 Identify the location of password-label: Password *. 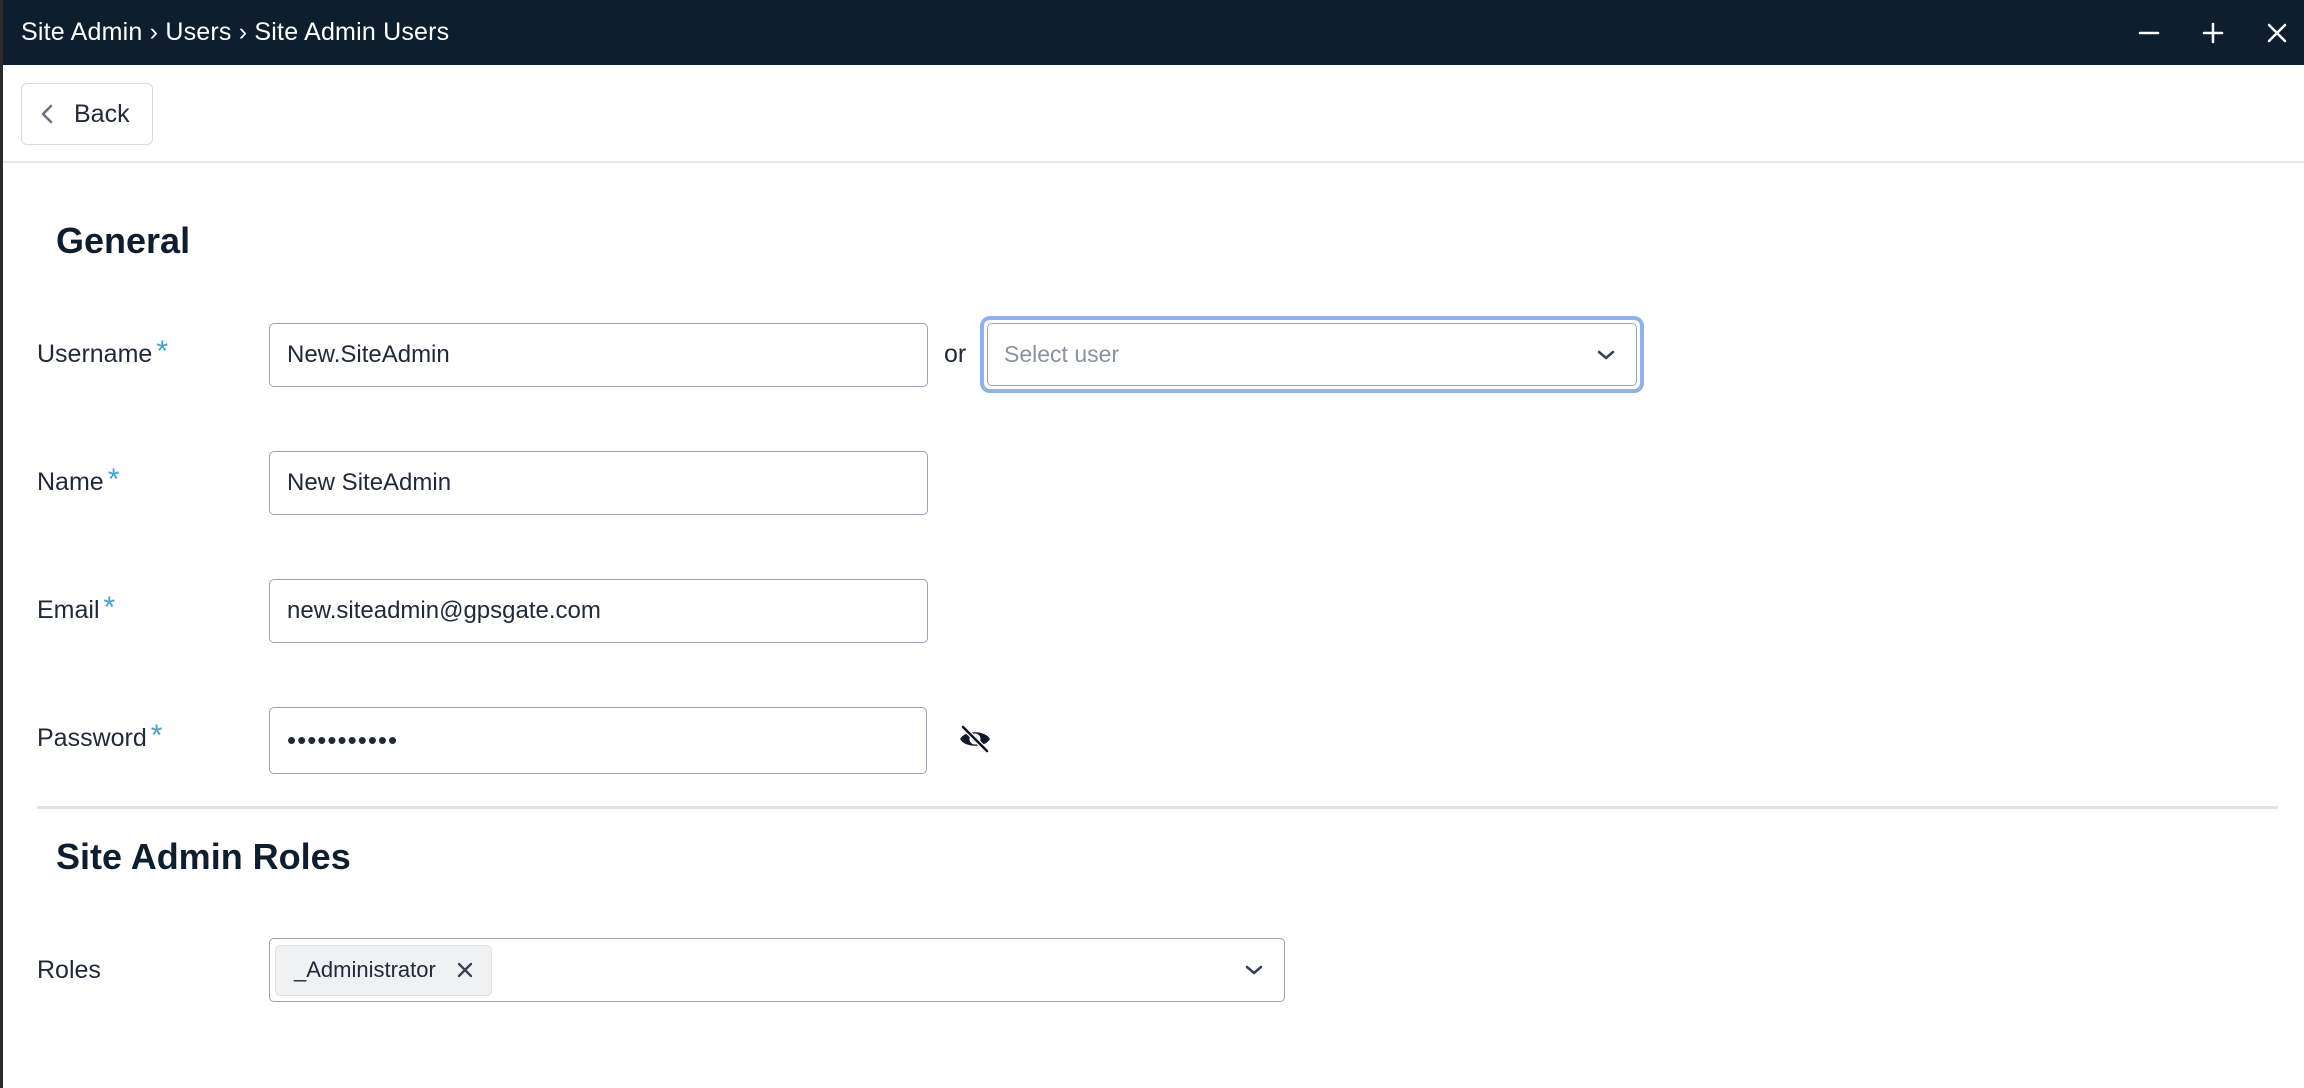
(99, 738).